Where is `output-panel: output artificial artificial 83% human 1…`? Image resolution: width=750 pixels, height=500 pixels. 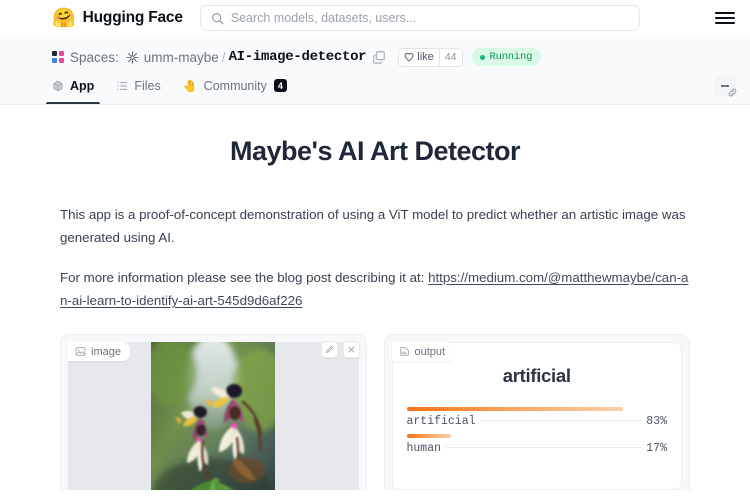
output-panel: output artificial artificial 83% human 1… is located at coordinates (536, 412).